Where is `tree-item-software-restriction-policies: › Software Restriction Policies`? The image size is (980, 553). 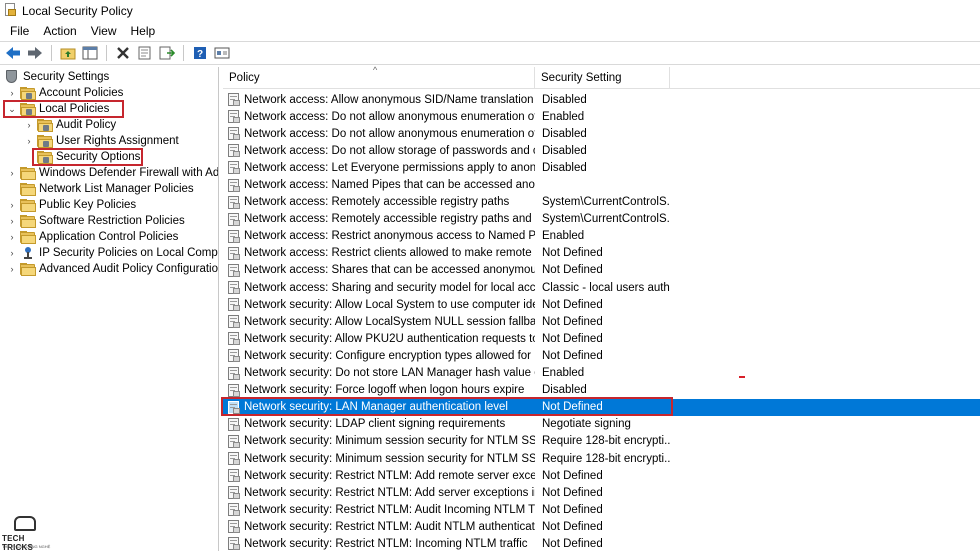
tree-item-software-restriction-policies: › Software Restriction Policies is located at coordinates (96, 221).